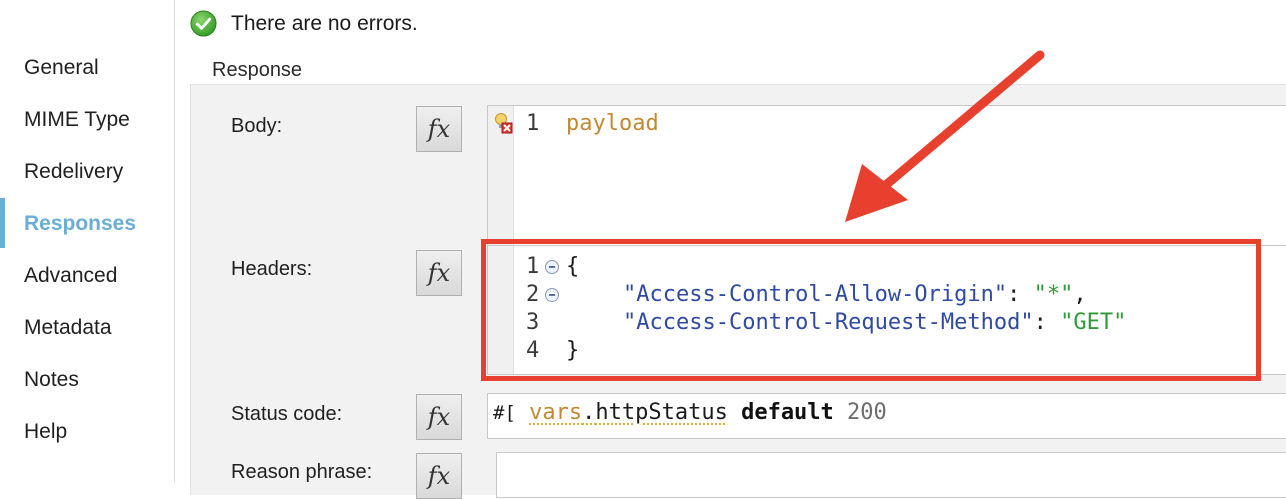 This screenshot has height=499, width=1286. Describe the element at coordinates (504, 123) in the screenshot. I see `warning-bulb-icon` at that location.